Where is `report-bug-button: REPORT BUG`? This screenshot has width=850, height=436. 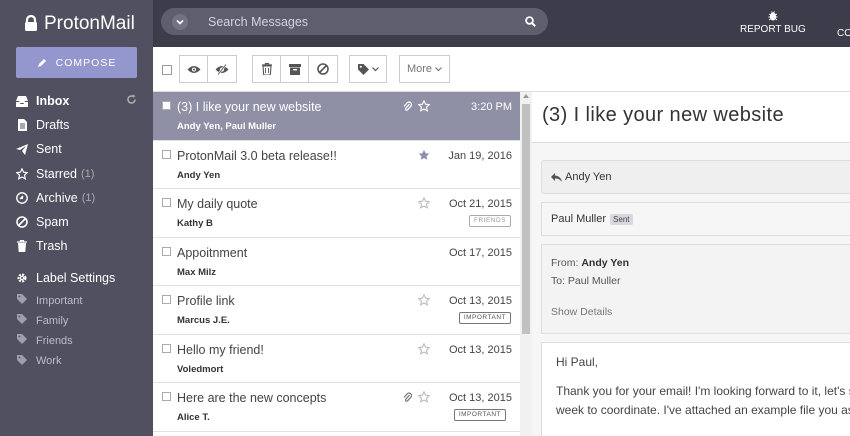 report-bug-button: REPORT BUG is located at coordinates (773, 22).